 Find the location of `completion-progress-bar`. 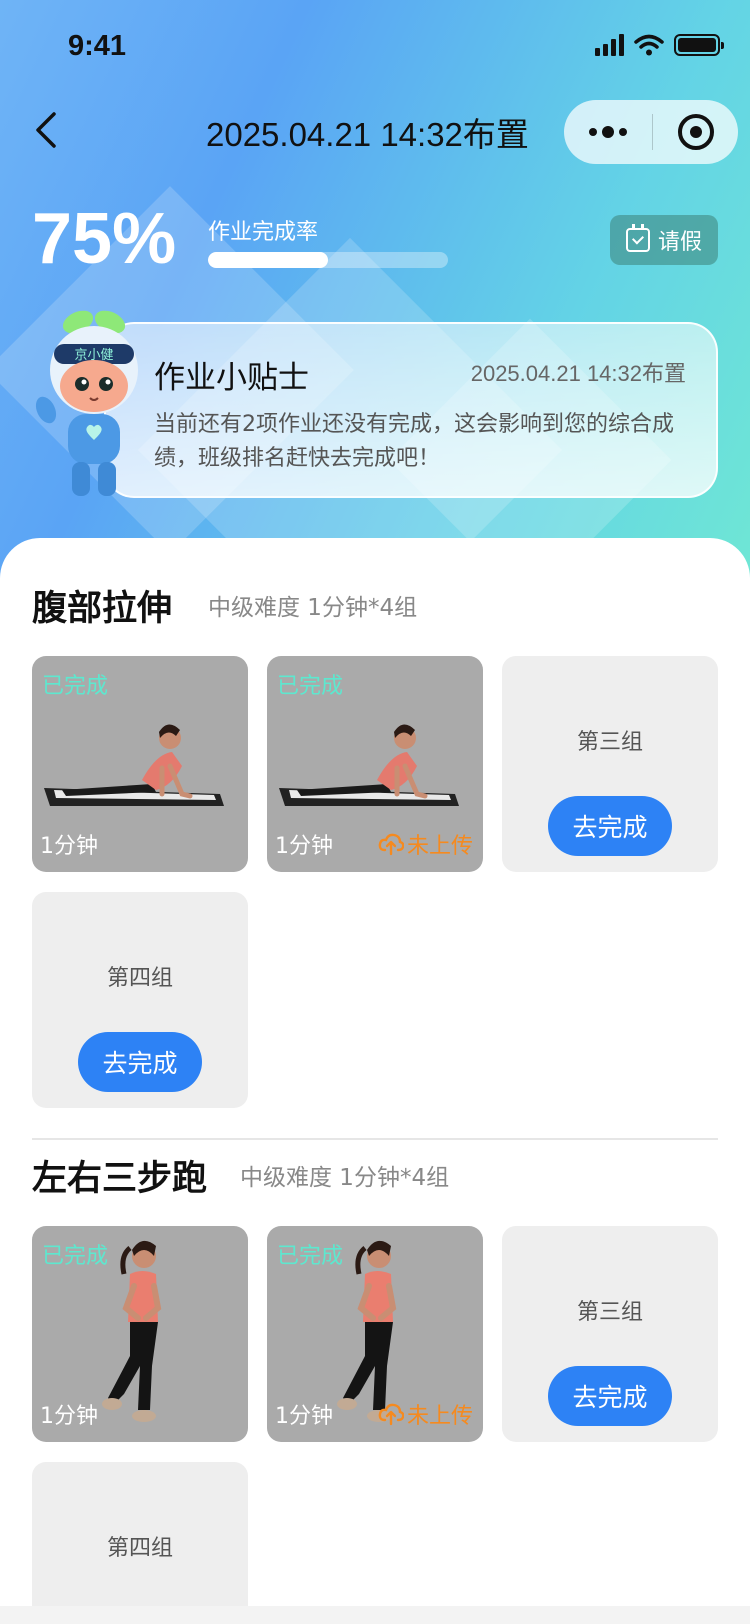

completion-progress-bar is located at coordinates (328, 260).